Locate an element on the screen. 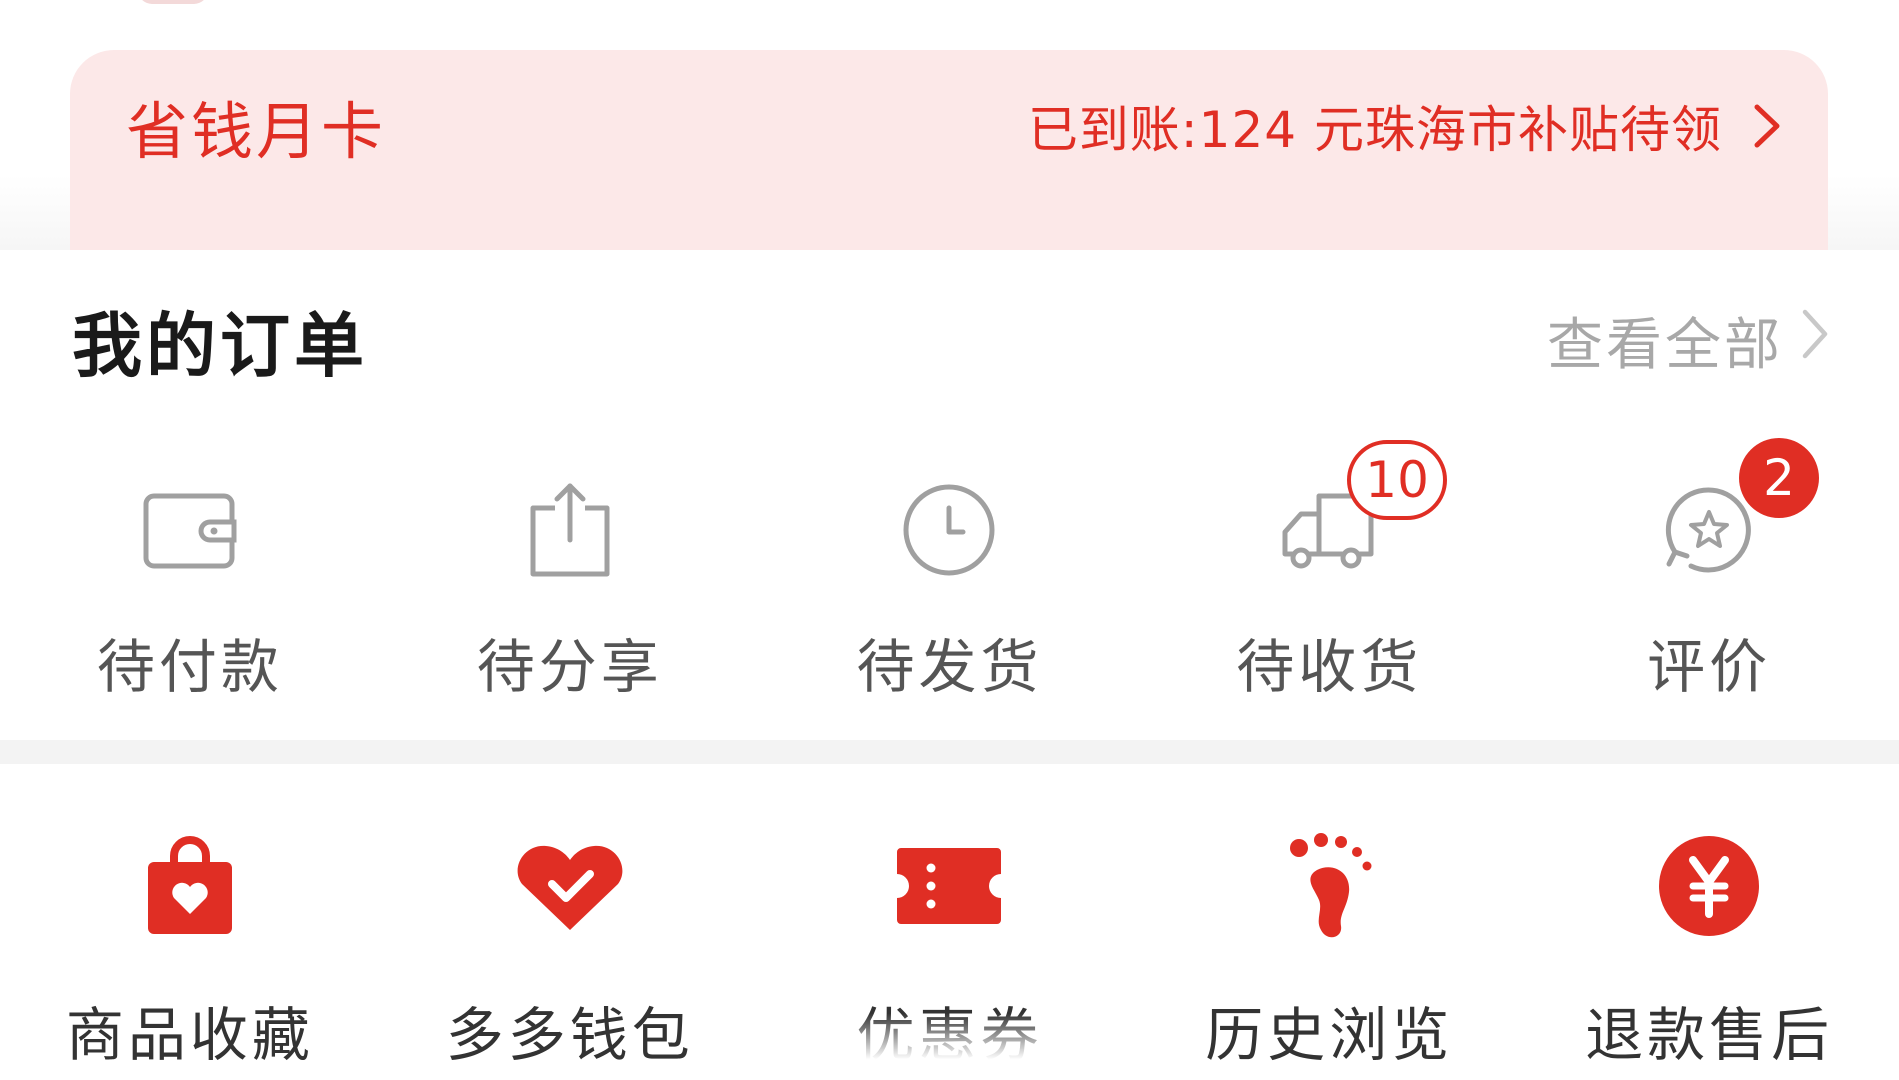 The height and width of the screenshot is (1080, 1899). history-entry: 历史浏览 is located at coordinates (1329, 922).